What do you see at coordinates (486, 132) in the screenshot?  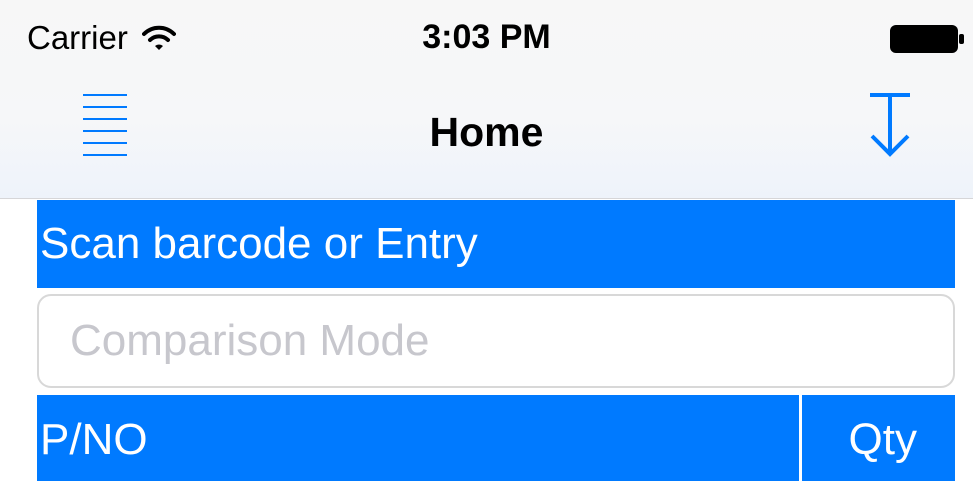 I see `page-title: Home` at bounding box center [486, 132].